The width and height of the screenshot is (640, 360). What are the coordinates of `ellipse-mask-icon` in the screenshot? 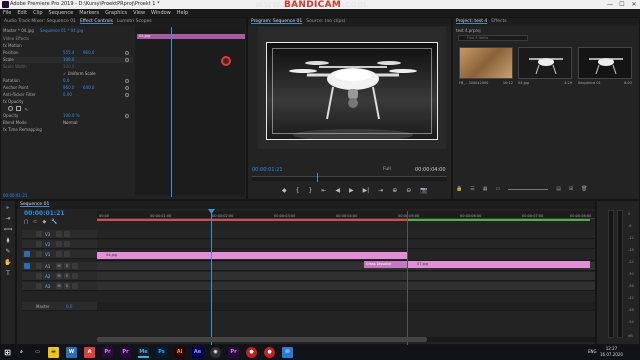 It's located at (10, 108).